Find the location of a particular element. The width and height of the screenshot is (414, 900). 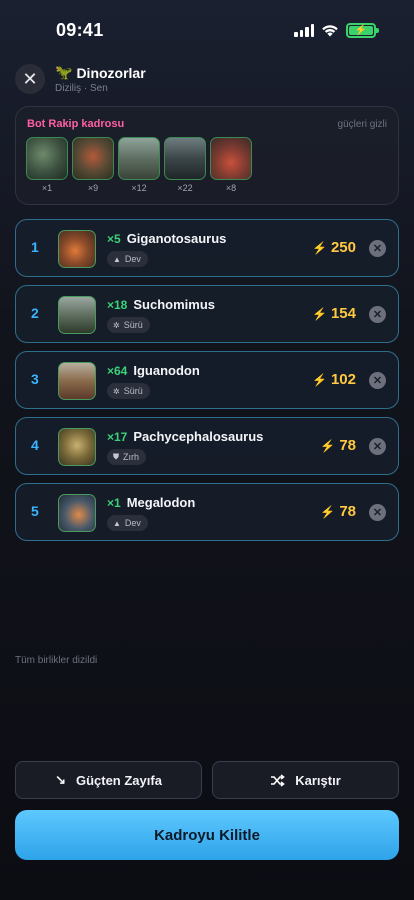

card-name-row: ×17 Pachycephalosaurus is located at coordinates (185, 436).